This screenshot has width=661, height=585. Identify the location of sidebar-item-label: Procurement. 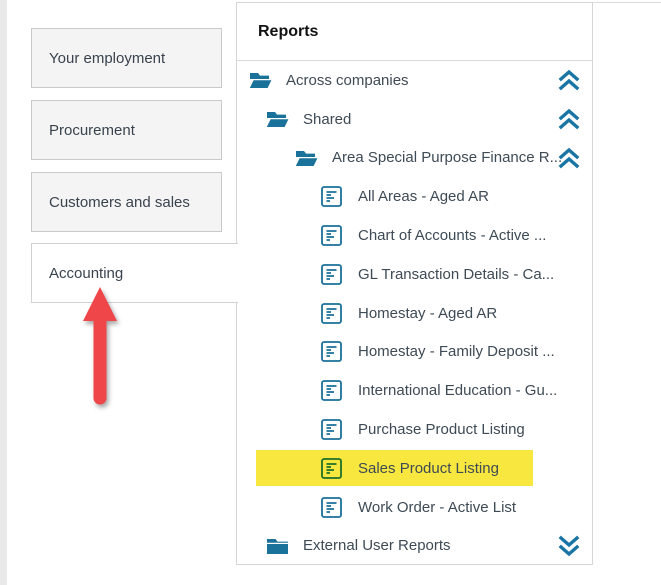
(92, 130).